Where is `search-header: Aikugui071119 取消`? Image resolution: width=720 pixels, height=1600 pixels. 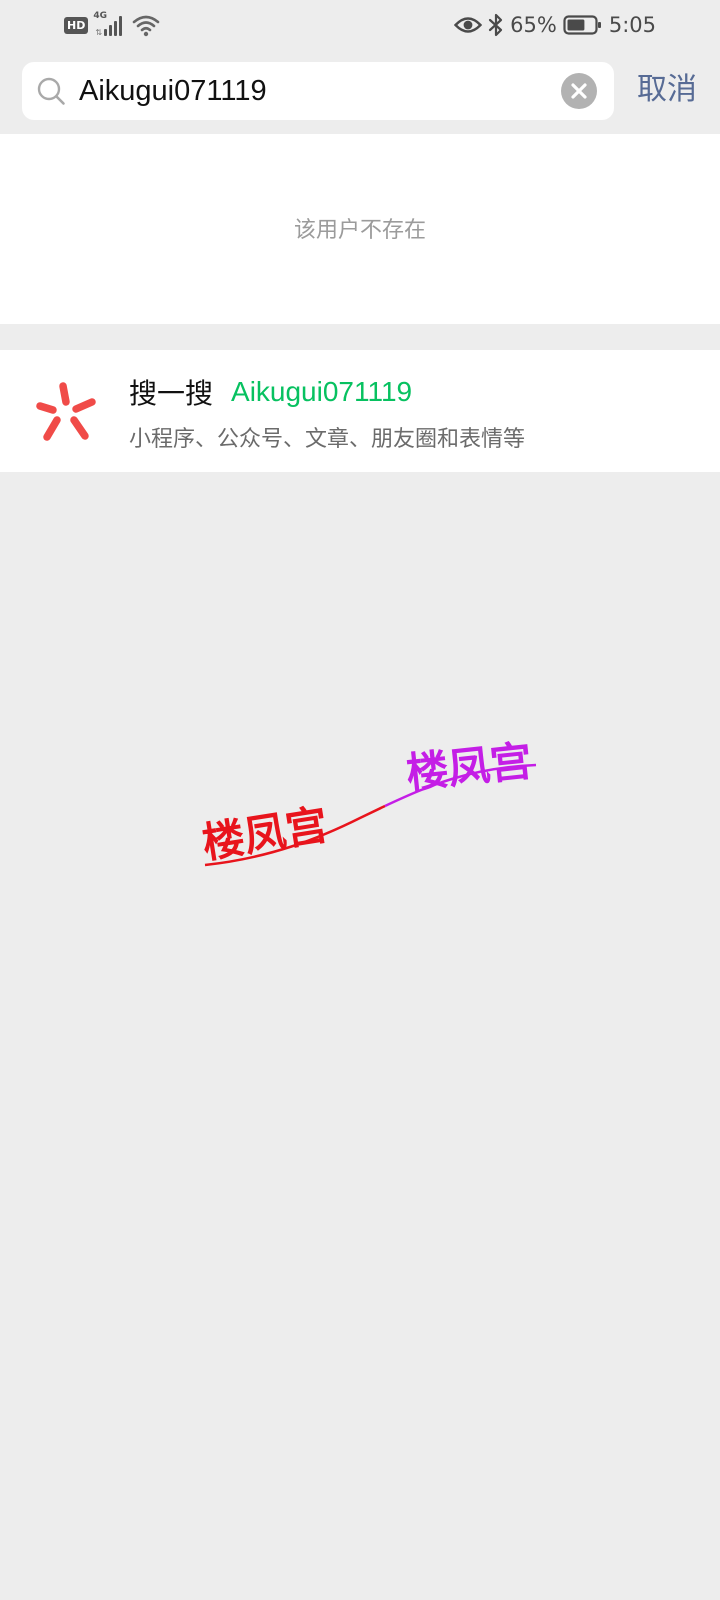 search-header: Aikugui071119 取消 is located at coordinates (360, 92).